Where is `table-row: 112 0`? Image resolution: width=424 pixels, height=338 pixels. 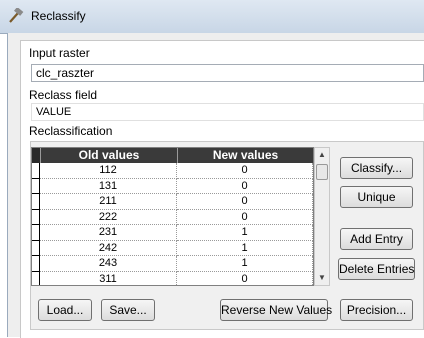
table-row: 112 0 is located at coordinates (172, 171).